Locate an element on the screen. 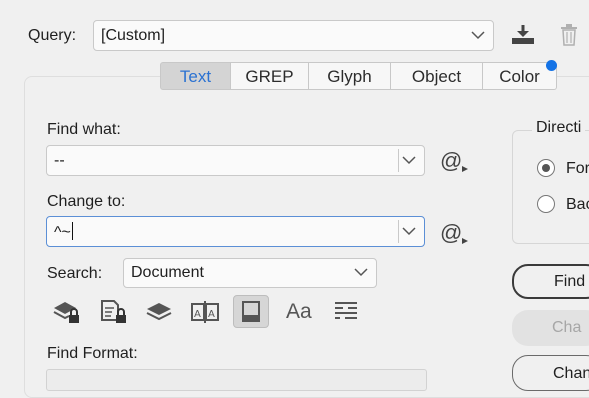 The width and height of the screenshot is (589, 398). change-button-label: Cha is located at coordinates (567, 327).